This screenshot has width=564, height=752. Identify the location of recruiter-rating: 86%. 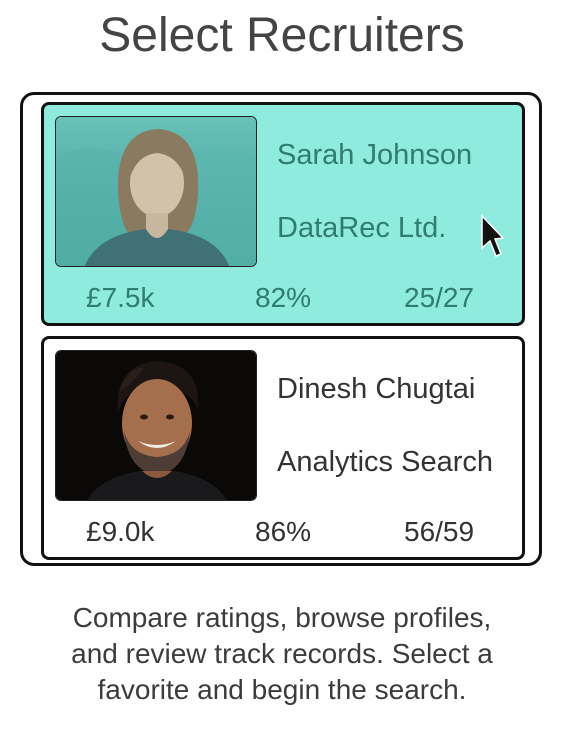
(283, 531).